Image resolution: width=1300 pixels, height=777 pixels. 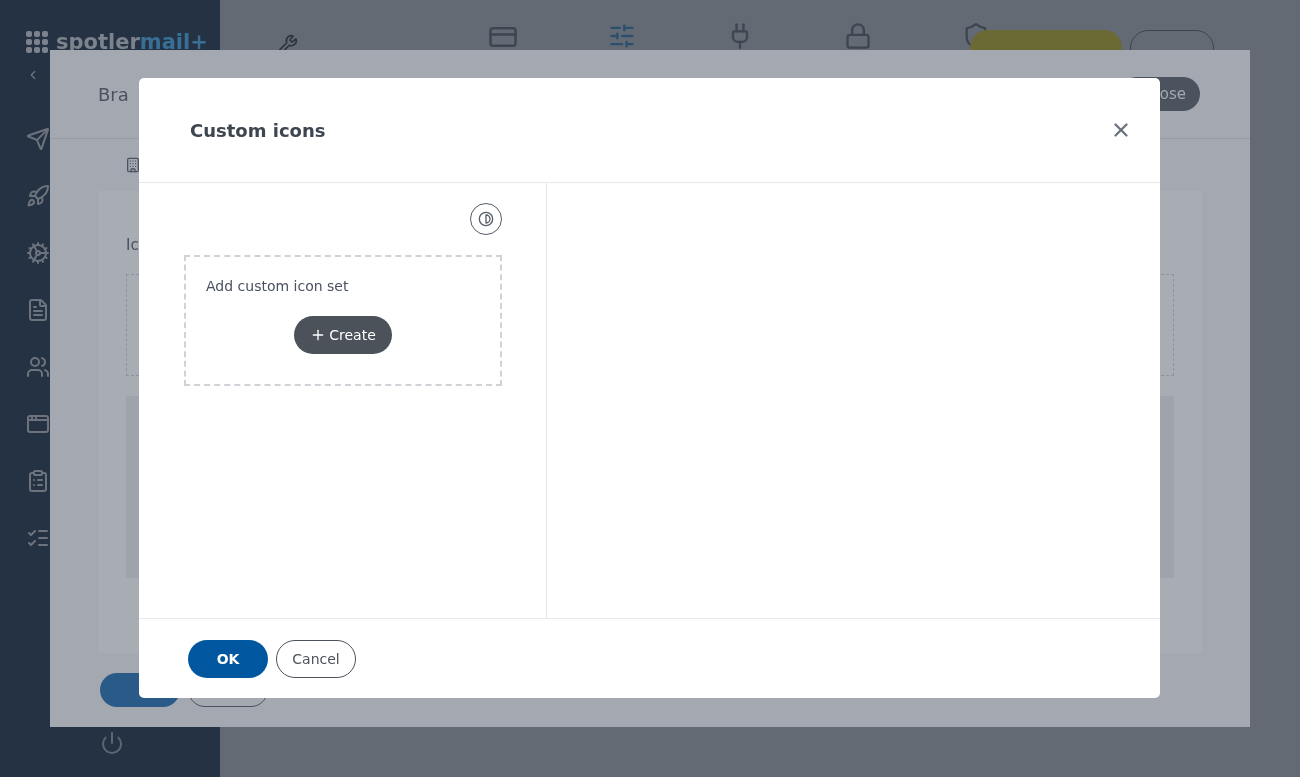 What do you see at coordinates (113, 94) in the screenshot?
I see `modal-title: Bra` at bounding box center [113, 94].